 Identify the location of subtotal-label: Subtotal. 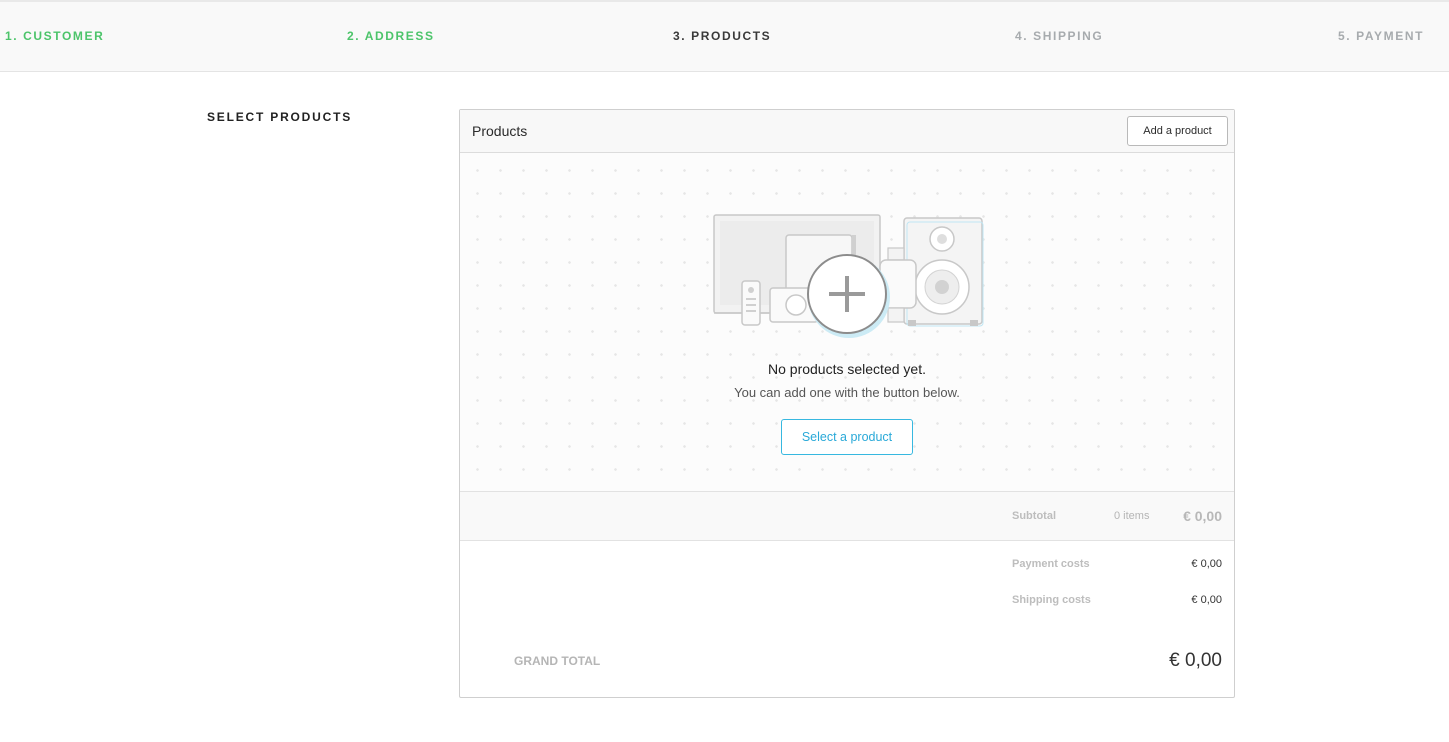
(1034, 516).